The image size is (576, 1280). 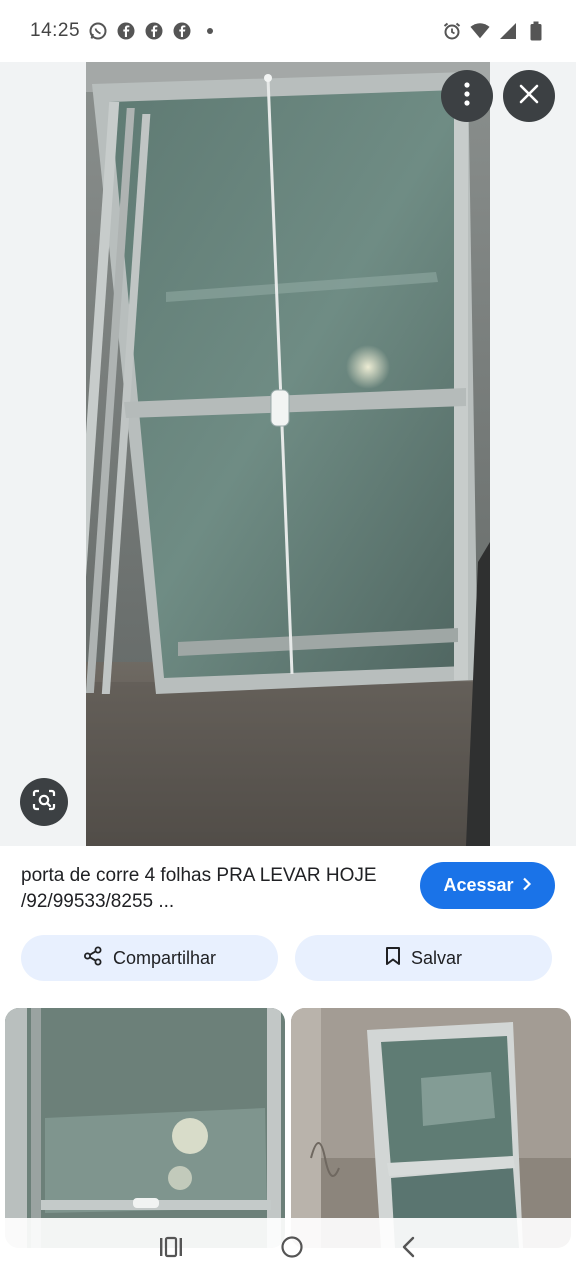 I want to click on status-time: 14:25, so click(x=55, y=30).